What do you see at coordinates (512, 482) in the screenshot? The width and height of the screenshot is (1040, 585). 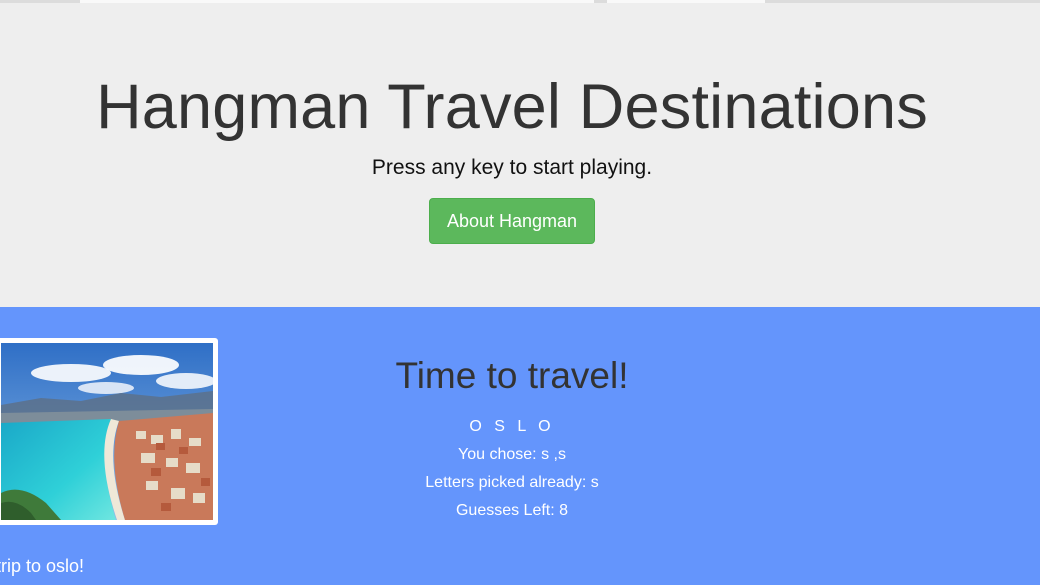 I see `letters-picked: Letters picked already: s` at bounding box center [512, 482].